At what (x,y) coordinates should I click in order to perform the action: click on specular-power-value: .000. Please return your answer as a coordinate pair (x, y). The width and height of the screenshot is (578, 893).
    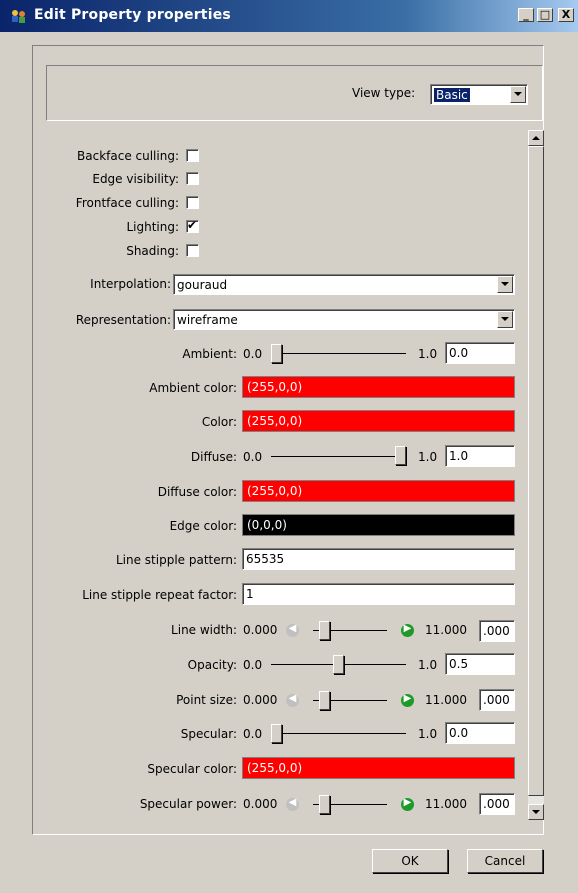
    Looking at the image, I should click on (496, 804).